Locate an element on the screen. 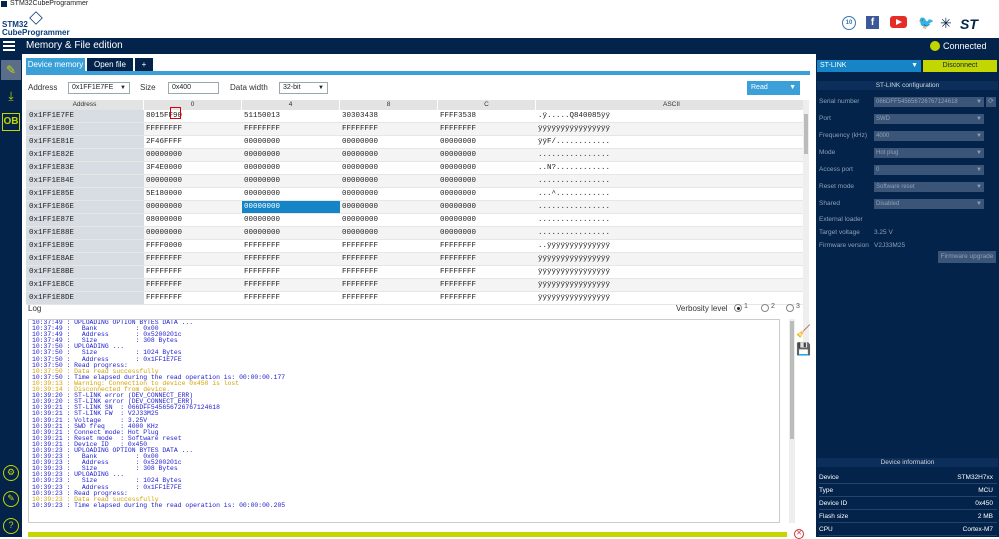 This screenshot has height=539, width=999. row-cell: 2F46FFFF is located at coordinates (193, 142).